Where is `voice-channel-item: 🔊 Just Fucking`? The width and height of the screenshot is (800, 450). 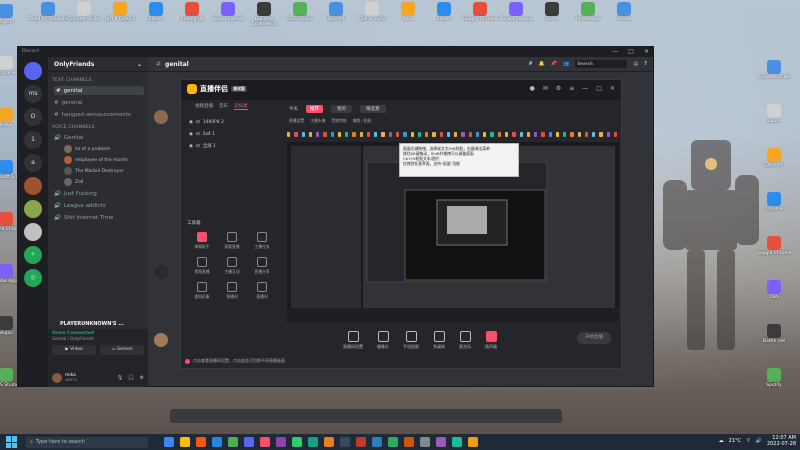
voice-channel-item: 🔊 Just Fucking is located at coordinates (101, 193).